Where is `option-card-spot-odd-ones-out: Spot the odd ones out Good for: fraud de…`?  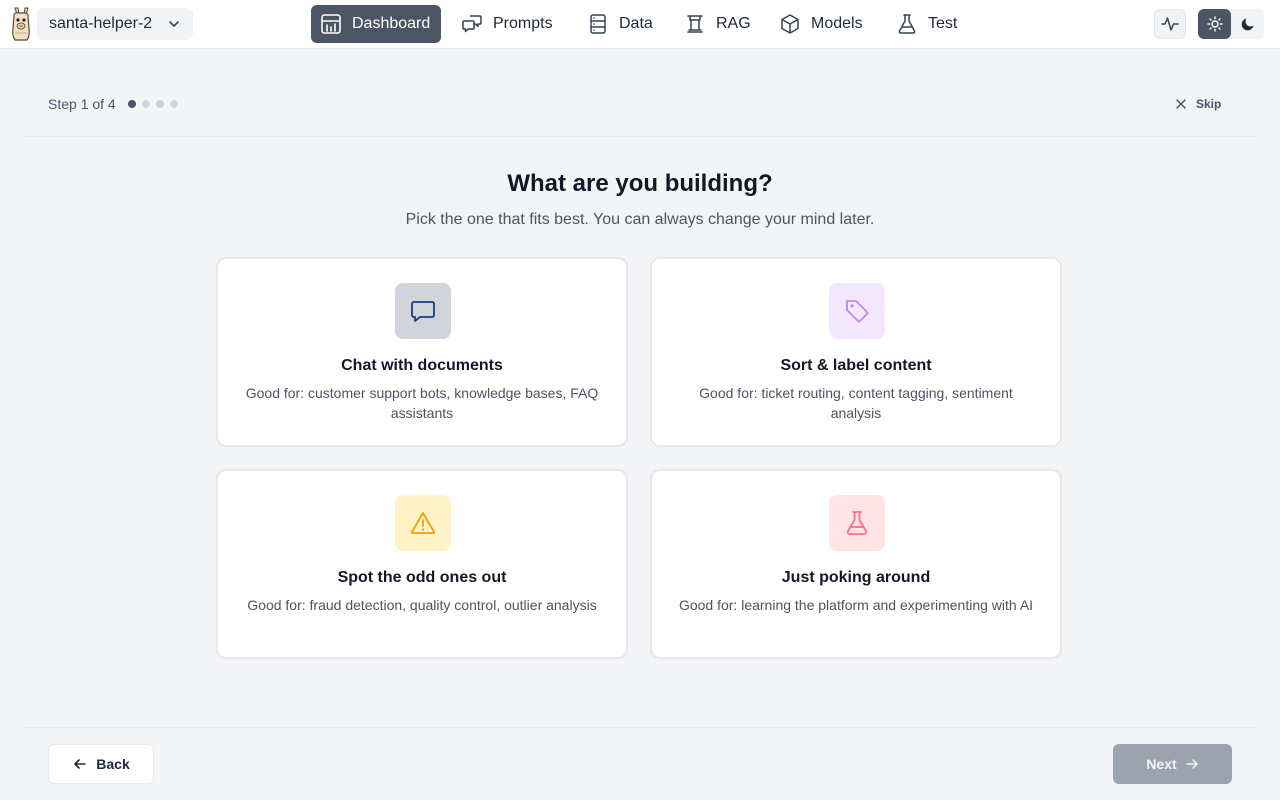 option-card-spot-odd-ones-out: Spot the odd ones out Good for: fraud de… is located at coordinates (422, 564).